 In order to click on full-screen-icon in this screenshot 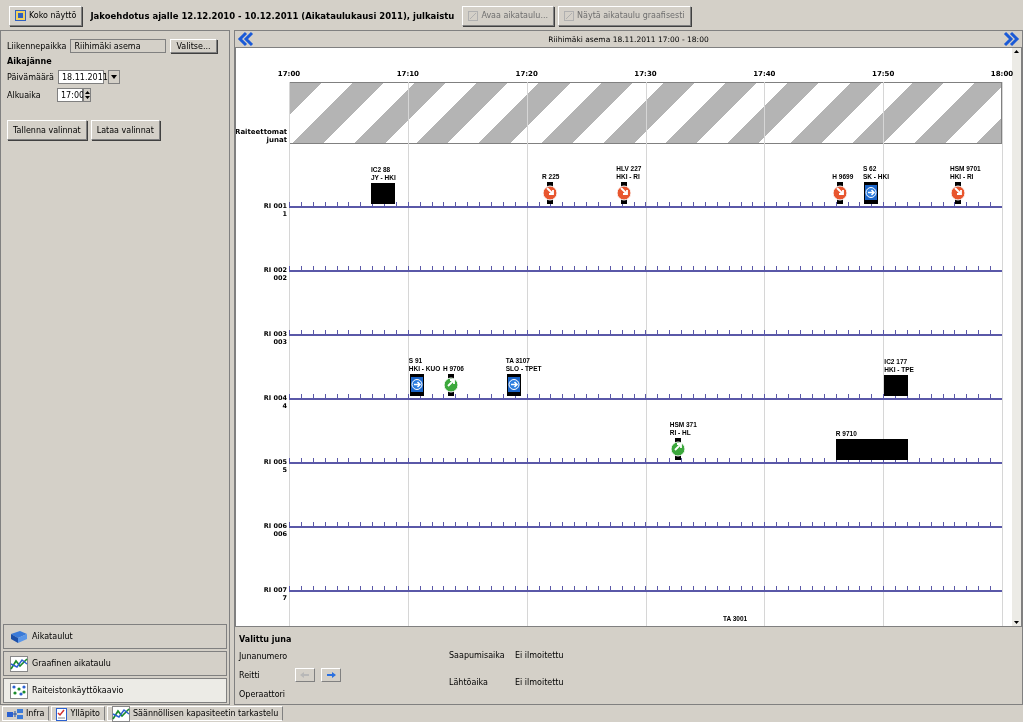, I will do `click(20, 15)`.